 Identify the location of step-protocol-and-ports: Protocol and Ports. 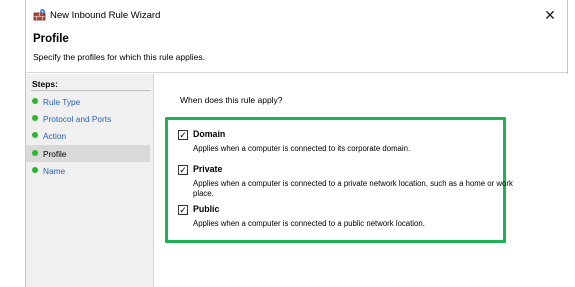
(88, 118).